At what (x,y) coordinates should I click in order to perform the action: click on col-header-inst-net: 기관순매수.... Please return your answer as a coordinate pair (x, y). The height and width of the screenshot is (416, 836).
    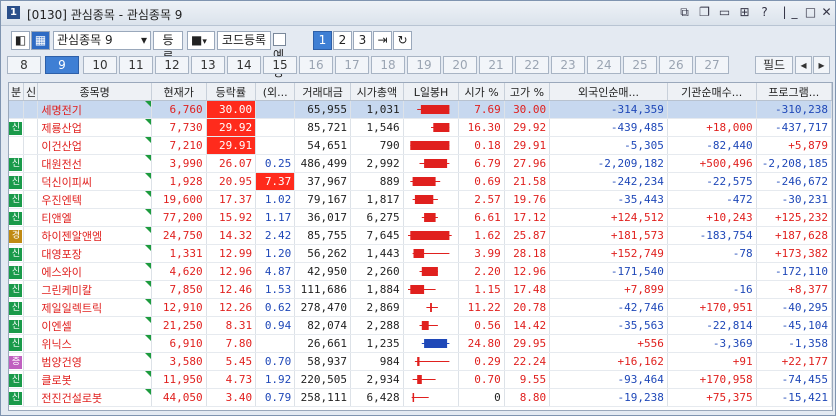
    Looking at the image, I should click on (712, 92).